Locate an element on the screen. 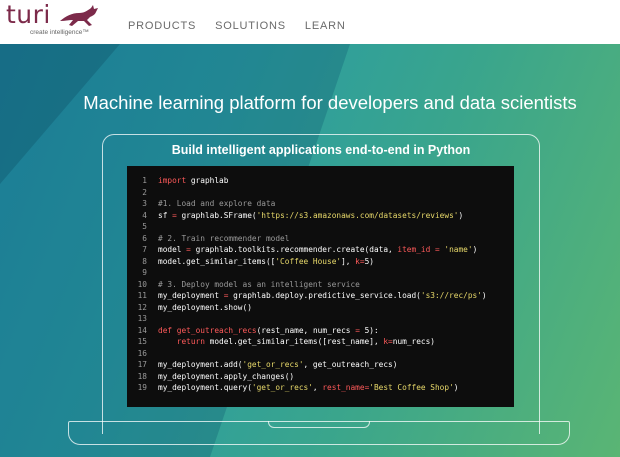 This screenshot has height=457, width=620. line-number: 4 is located at coordinates (144, 215).